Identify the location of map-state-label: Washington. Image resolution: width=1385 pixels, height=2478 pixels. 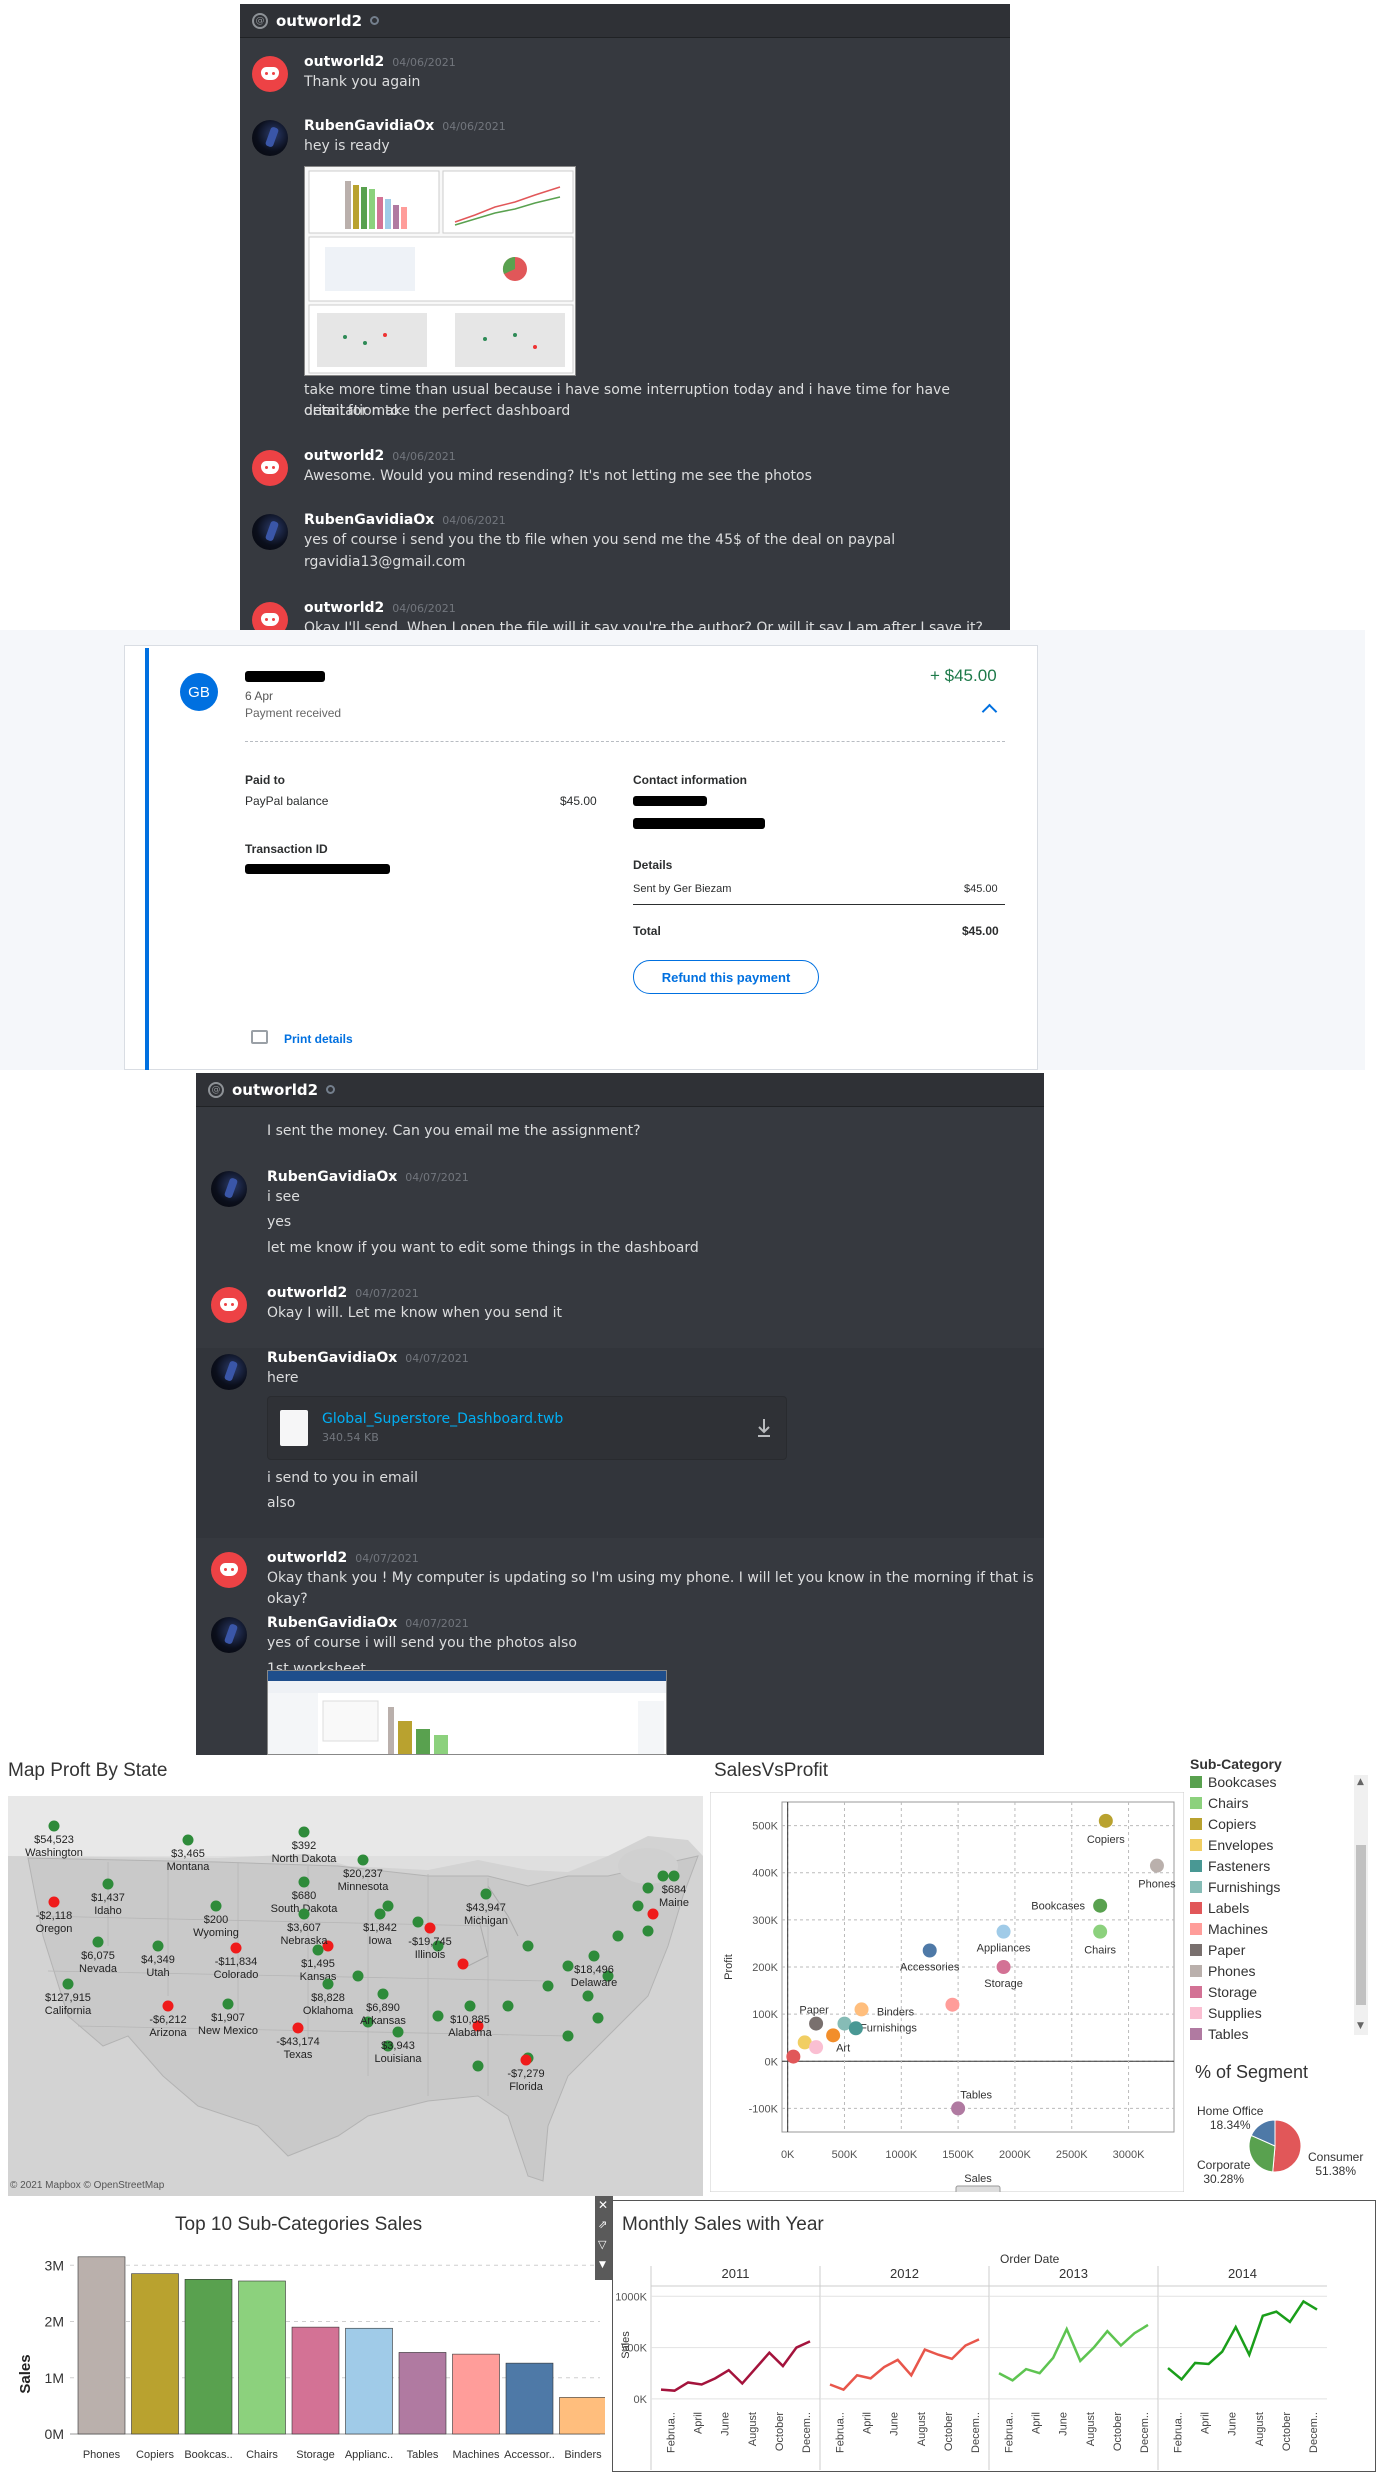
(54, 1853).